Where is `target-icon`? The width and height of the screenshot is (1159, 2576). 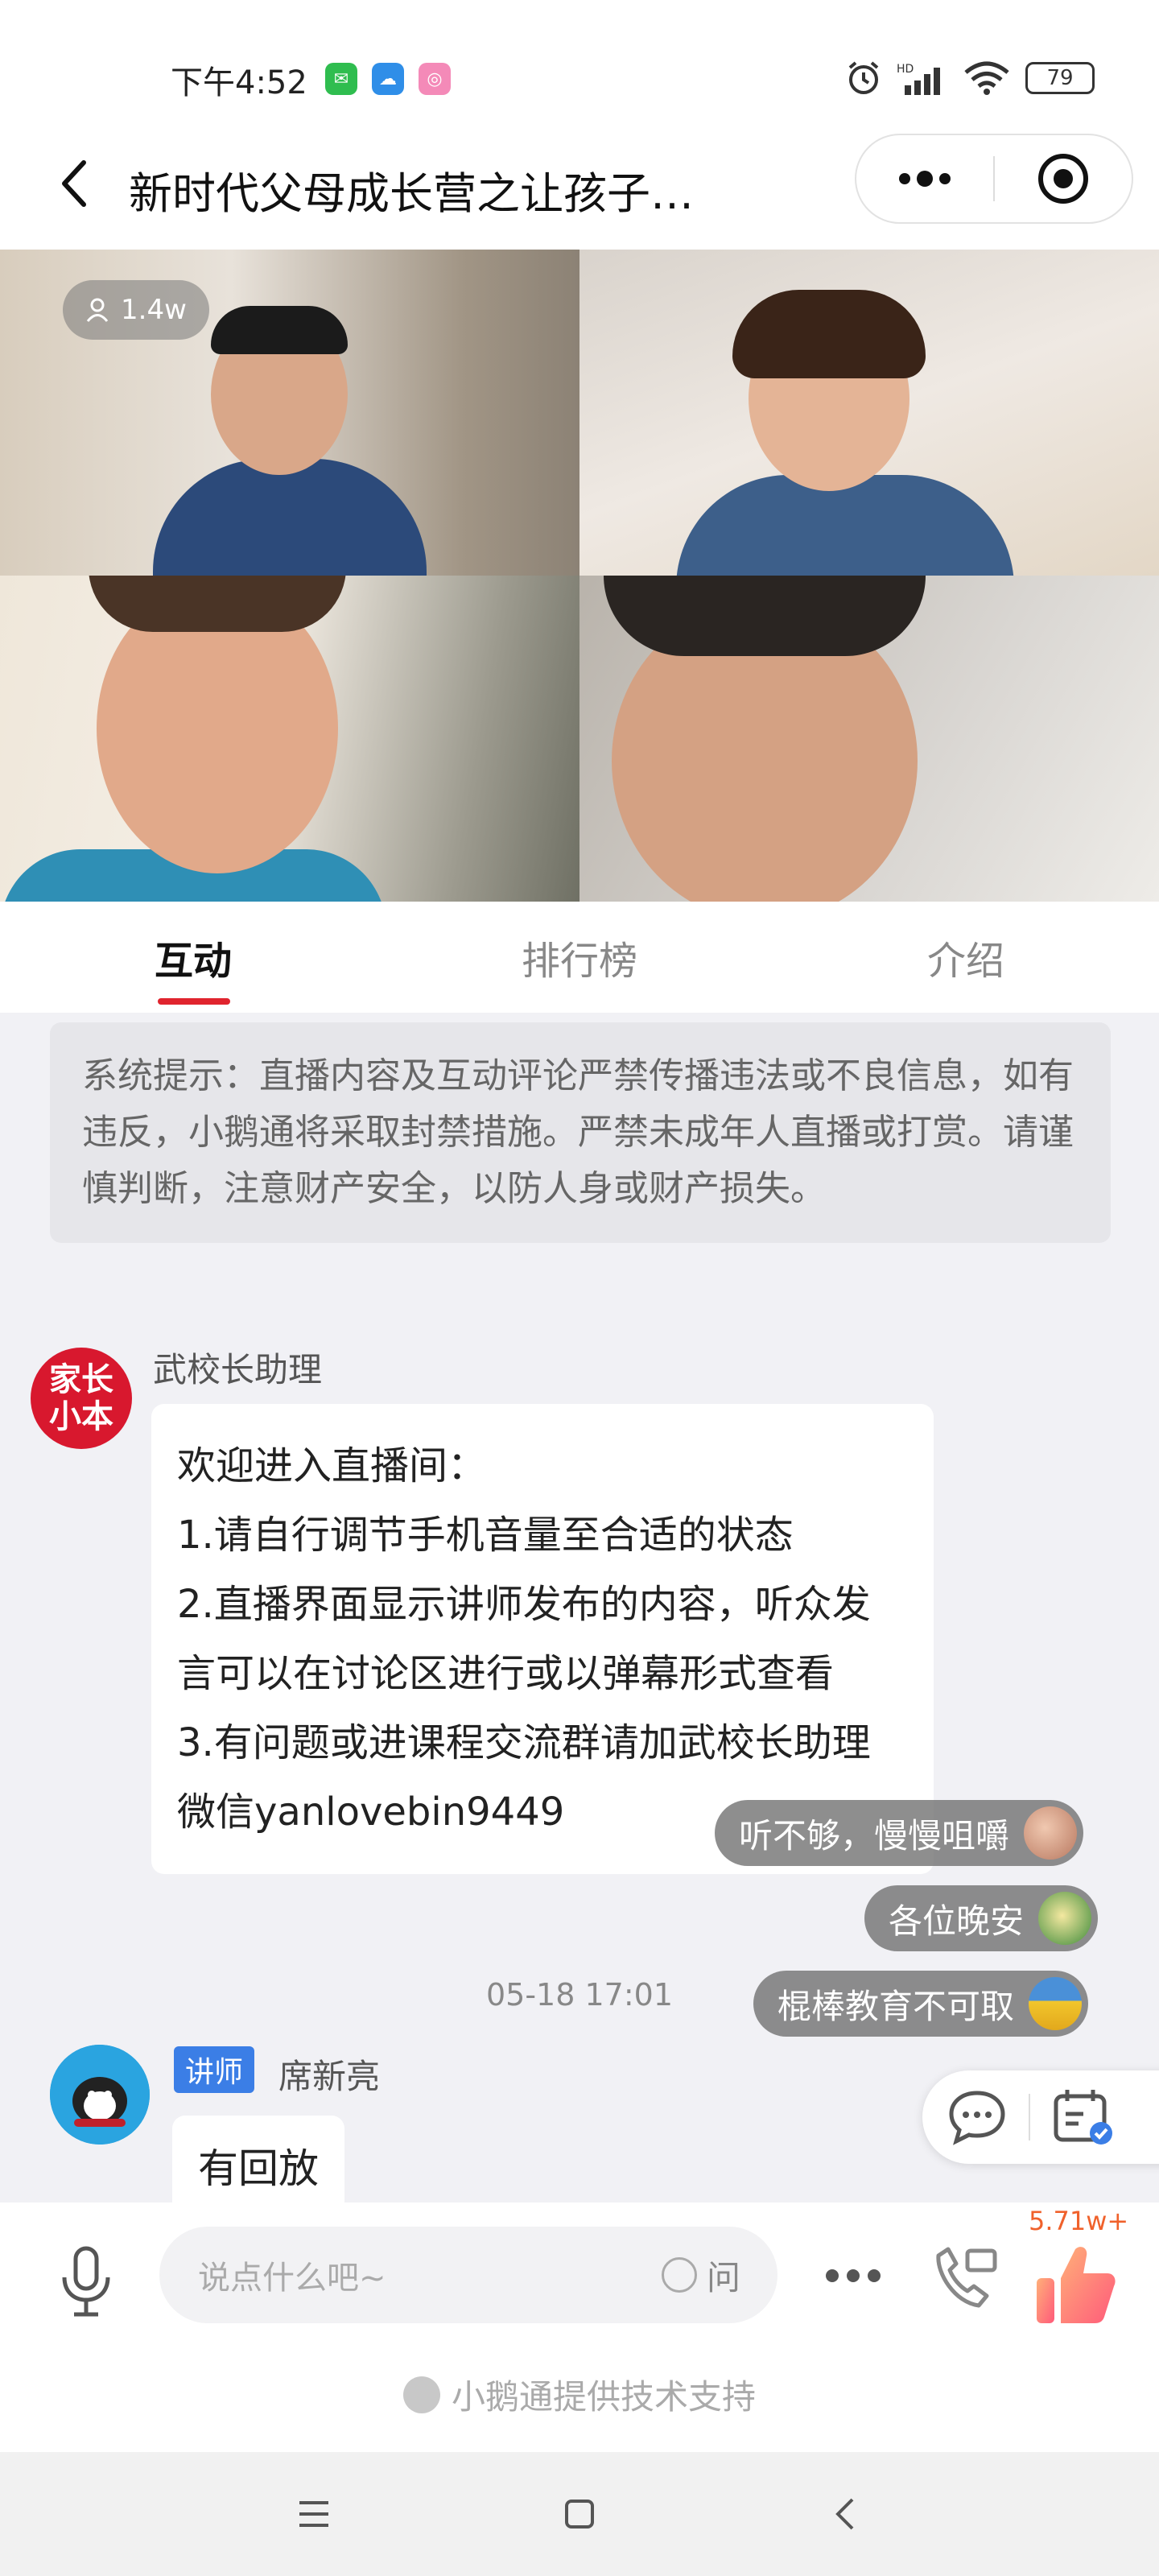
target-icon is located at coordinates (1063, 179).